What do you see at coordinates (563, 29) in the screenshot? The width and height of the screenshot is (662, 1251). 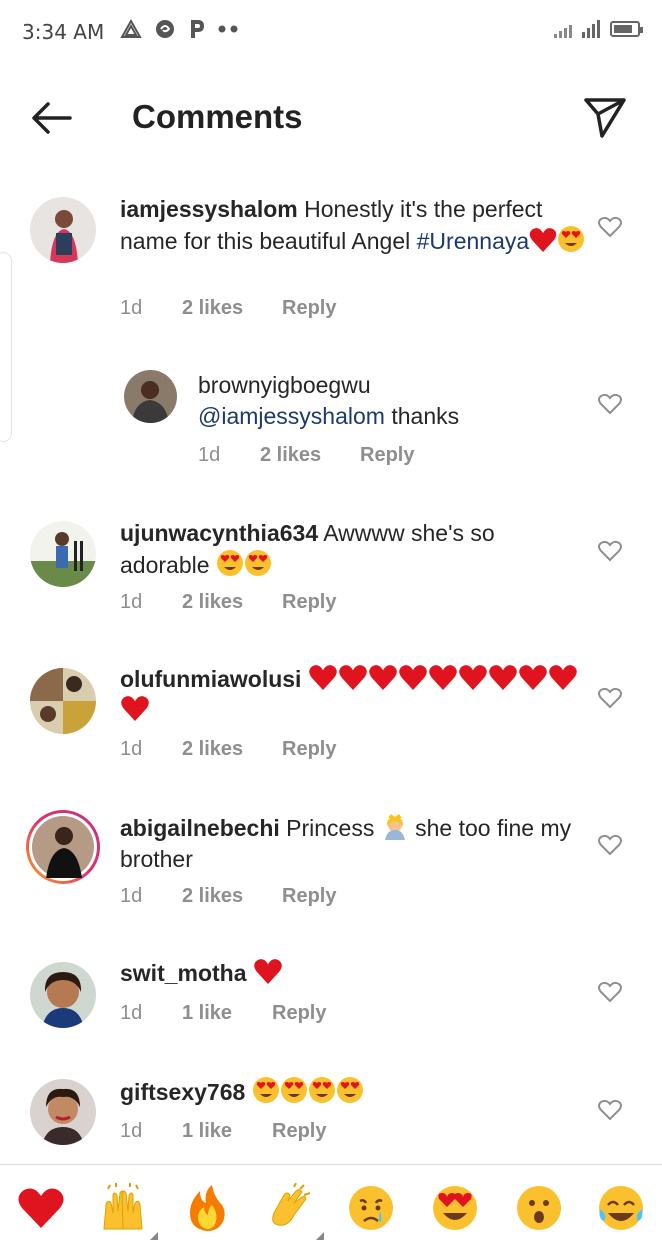 I see `signal-icon` at bounding box center [563, 29].